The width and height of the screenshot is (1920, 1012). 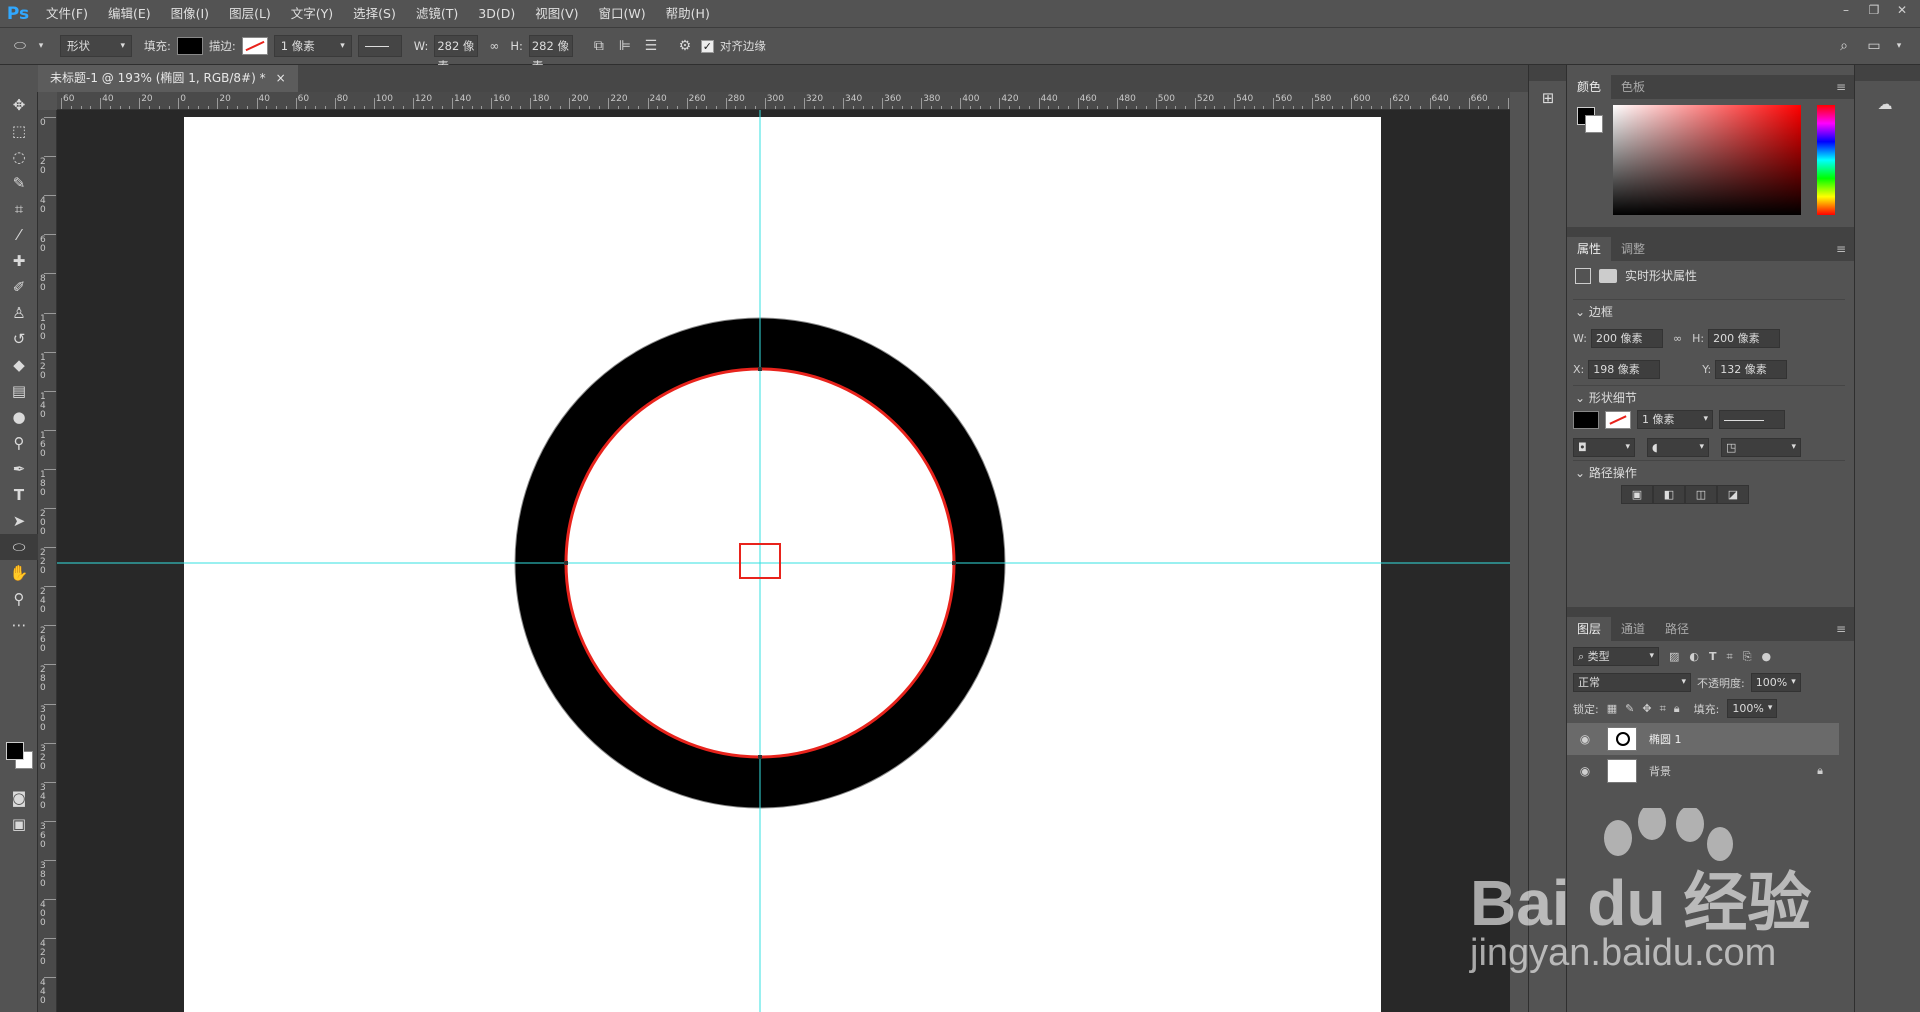 What do you see at coordinates (19, 469) in the screenshot?
I see `pen-tool-icon: ✒` at bounding box center [19, 469].